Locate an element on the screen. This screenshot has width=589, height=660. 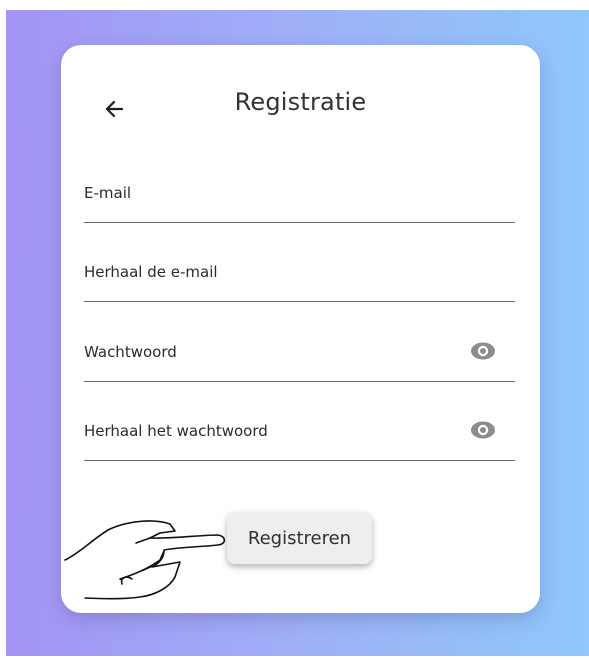
confirm-email-field-label: Herhaal de e-mail is located at coordinates (151, 272).